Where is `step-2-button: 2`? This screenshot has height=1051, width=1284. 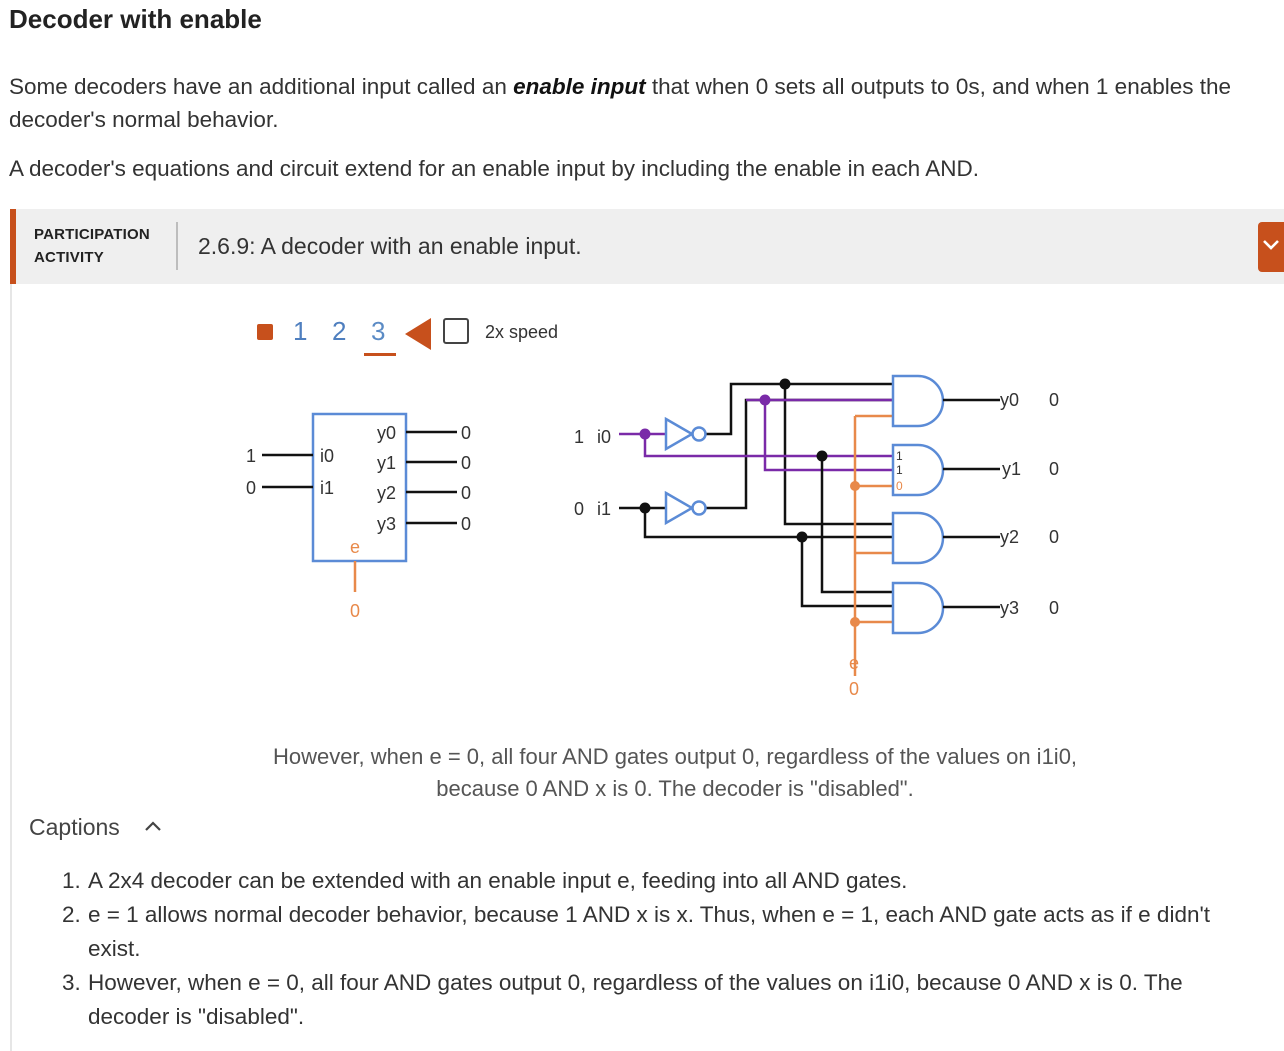
step-2-button: 2 is located at coordinates (339, 331).